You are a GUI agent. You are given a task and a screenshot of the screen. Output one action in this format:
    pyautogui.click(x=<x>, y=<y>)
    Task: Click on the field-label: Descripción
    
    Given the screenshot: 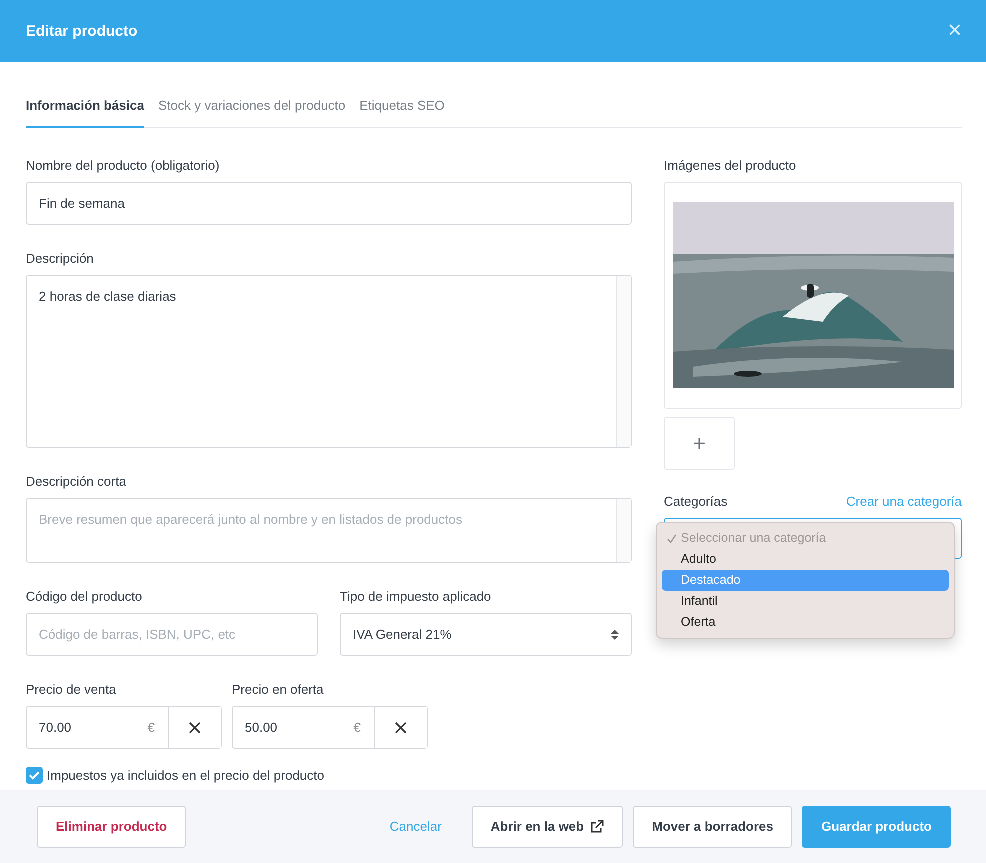 What is the action you would take?
    pyautogui.click(x=60, y=258)
    